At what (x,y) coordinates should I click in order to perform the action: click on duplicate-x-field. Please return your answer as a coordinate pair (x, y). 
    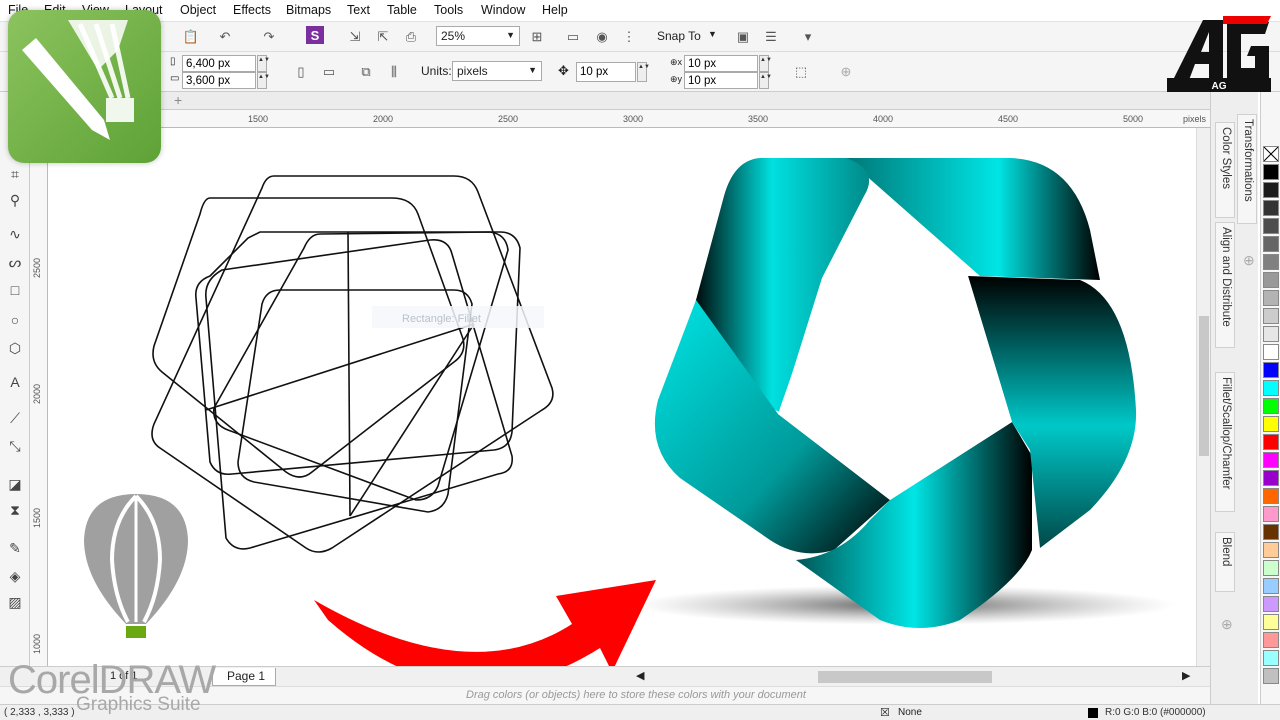
    Looking at the image, I should click on (721, 63).